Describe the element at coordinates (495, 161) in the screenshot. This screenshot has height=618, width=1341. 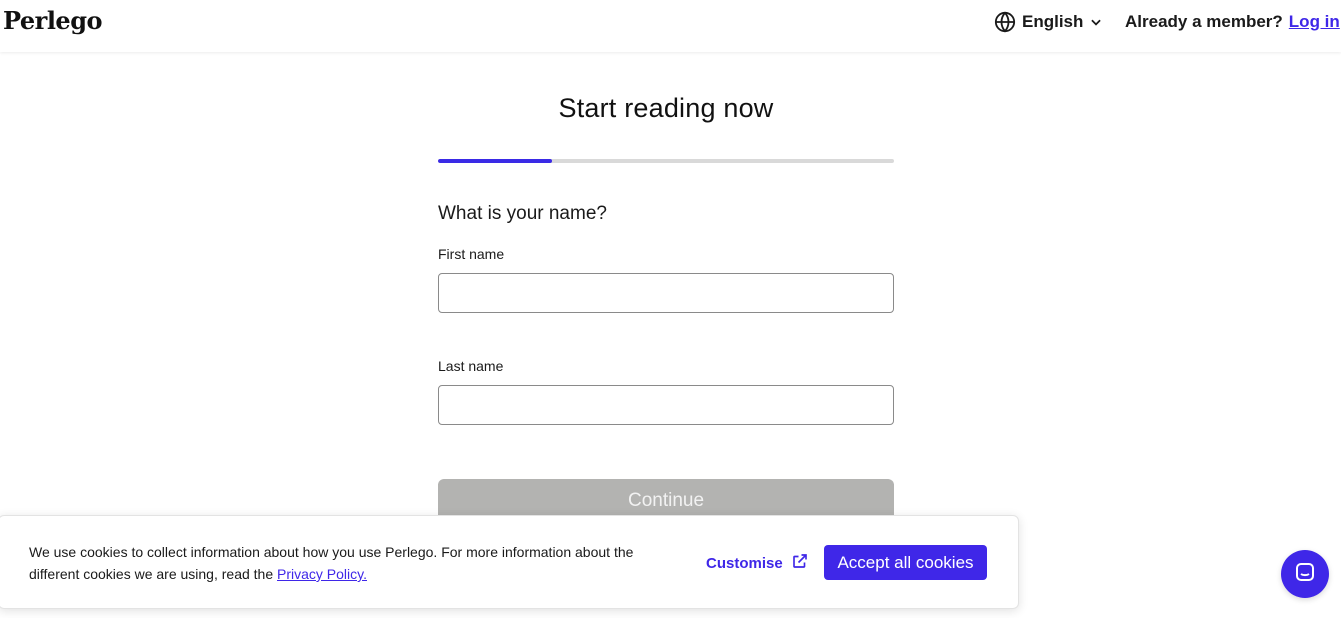
I see `progress-fill` at that location.